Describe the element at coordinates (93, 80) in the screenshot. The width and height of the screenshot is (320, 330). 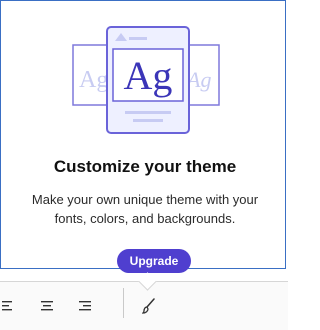
I see `theme-card-left-text: Ag` at that location.